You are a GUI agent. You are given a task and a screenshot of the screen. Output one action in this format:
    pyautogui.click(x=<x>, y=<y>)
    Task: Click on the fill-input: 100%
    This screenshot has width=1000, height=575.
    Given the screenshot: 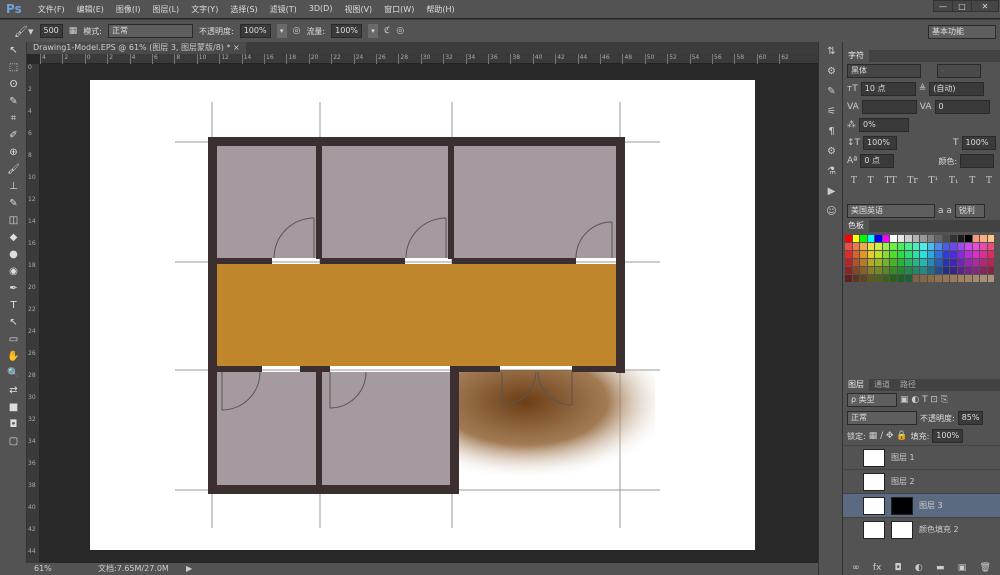 What is the action you would take?
    pyautogui.click(x=948, y=436)
    